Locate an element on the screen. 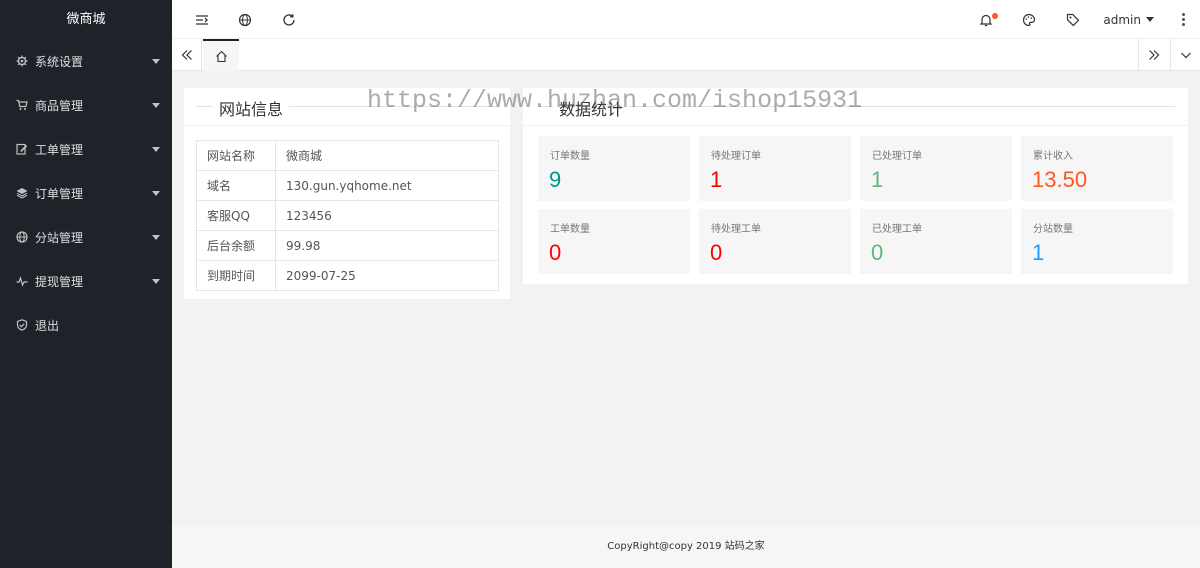 The width and height of the screenshot is (1200, 568). card-title: 网站信息 is located at coordinates (251, 108).